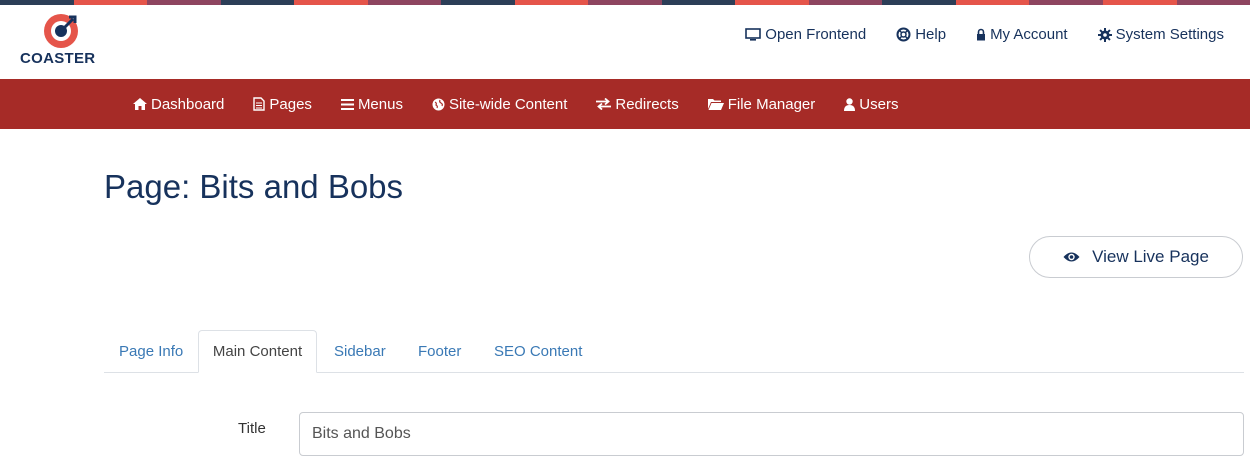  What do you see at coordinates (252, 428) in the screenshot?
I see `title-field-label: Title` at bounding box center [252, 428].